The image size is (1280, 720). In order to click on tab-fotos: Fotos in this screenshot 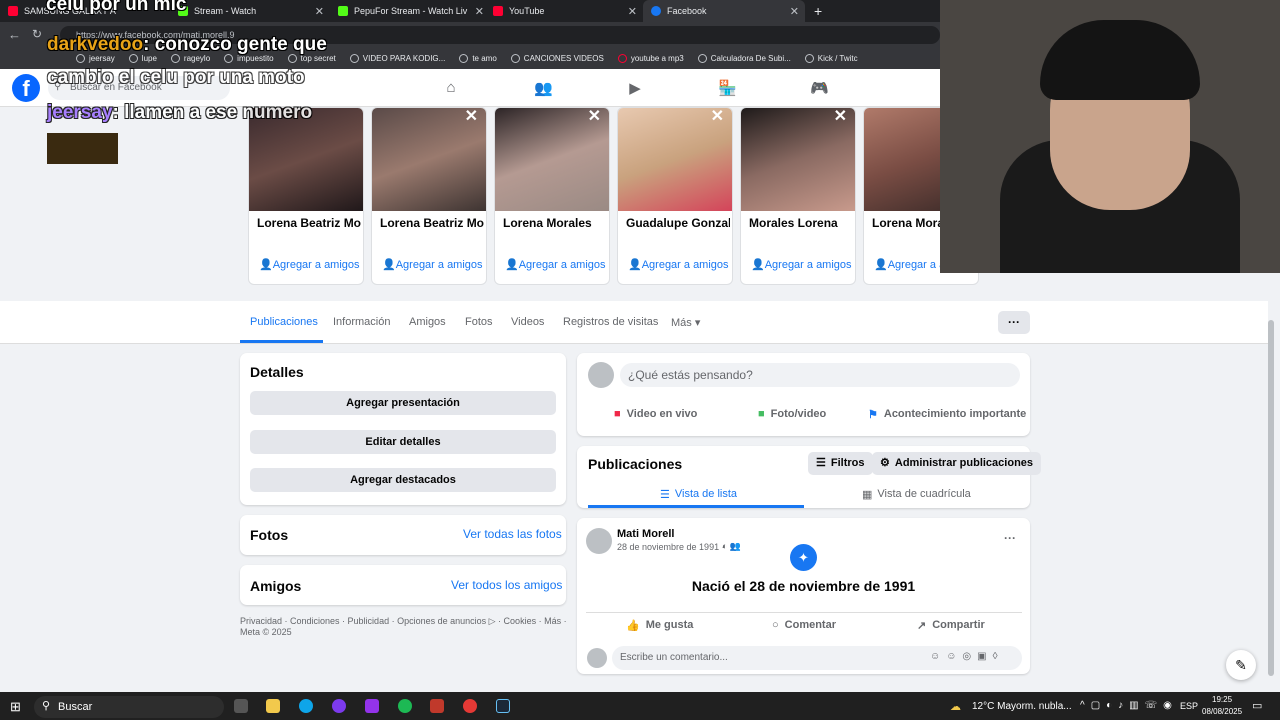, I will do `click(479, 322)`.